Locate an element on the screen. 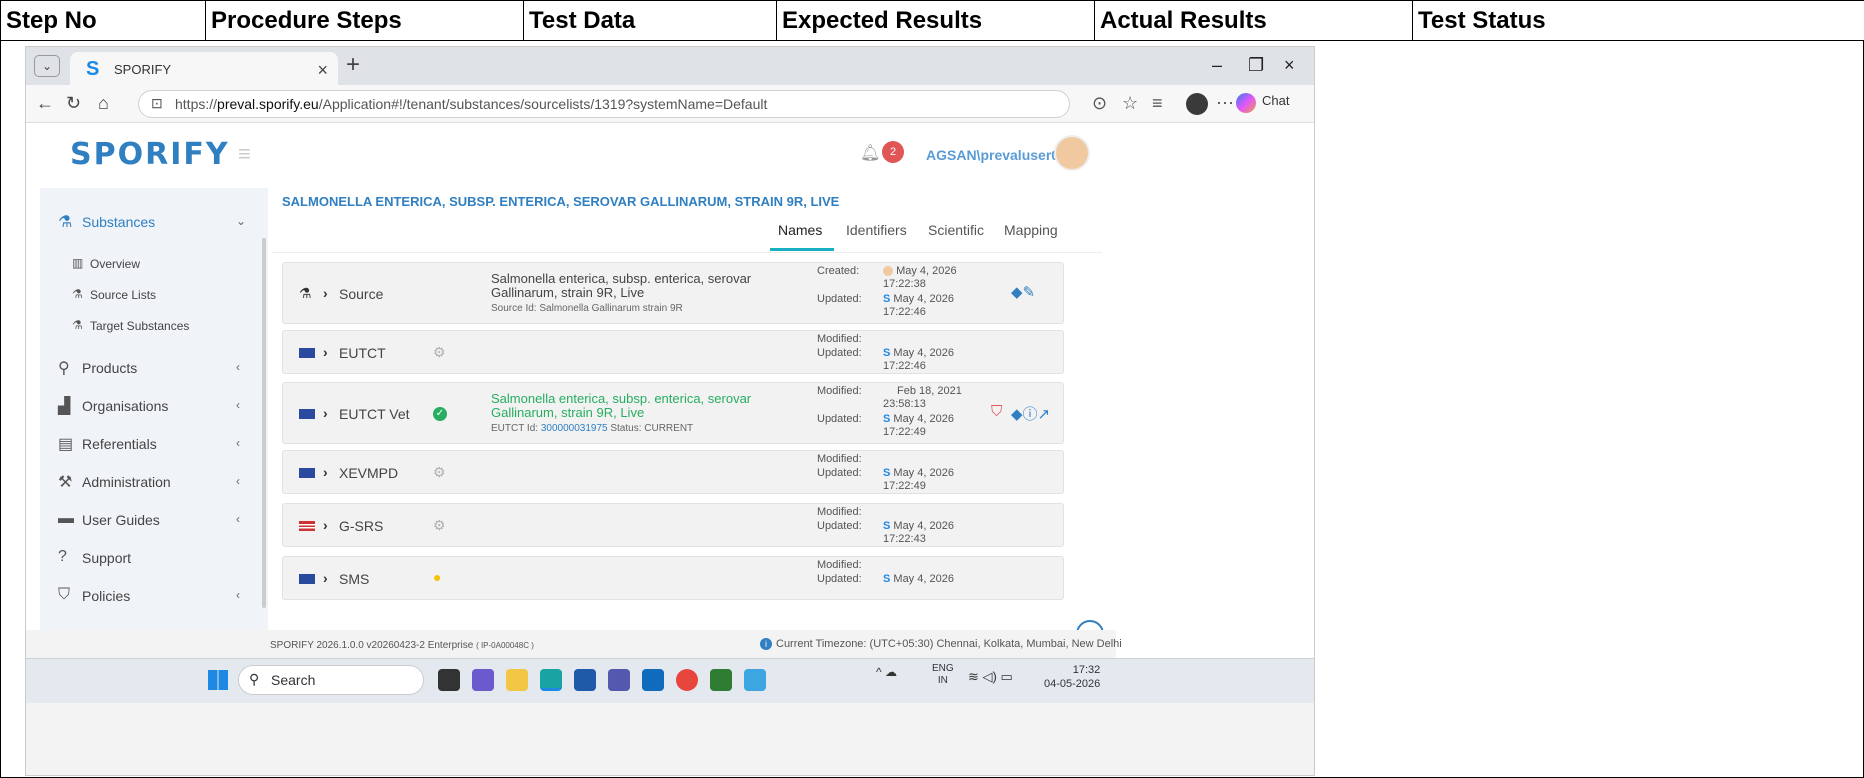  taskbar-search: ⚲ Search is located at coordinates (331, 680).